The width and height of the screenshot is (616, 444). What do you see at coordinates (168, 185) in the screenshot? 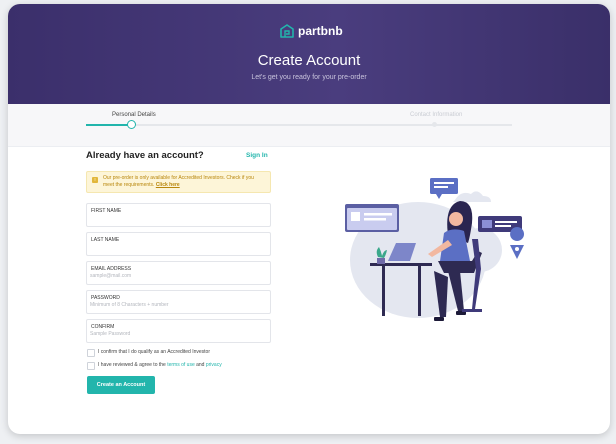
I see `notice-link: Click here` at bounding box center [168, 185].